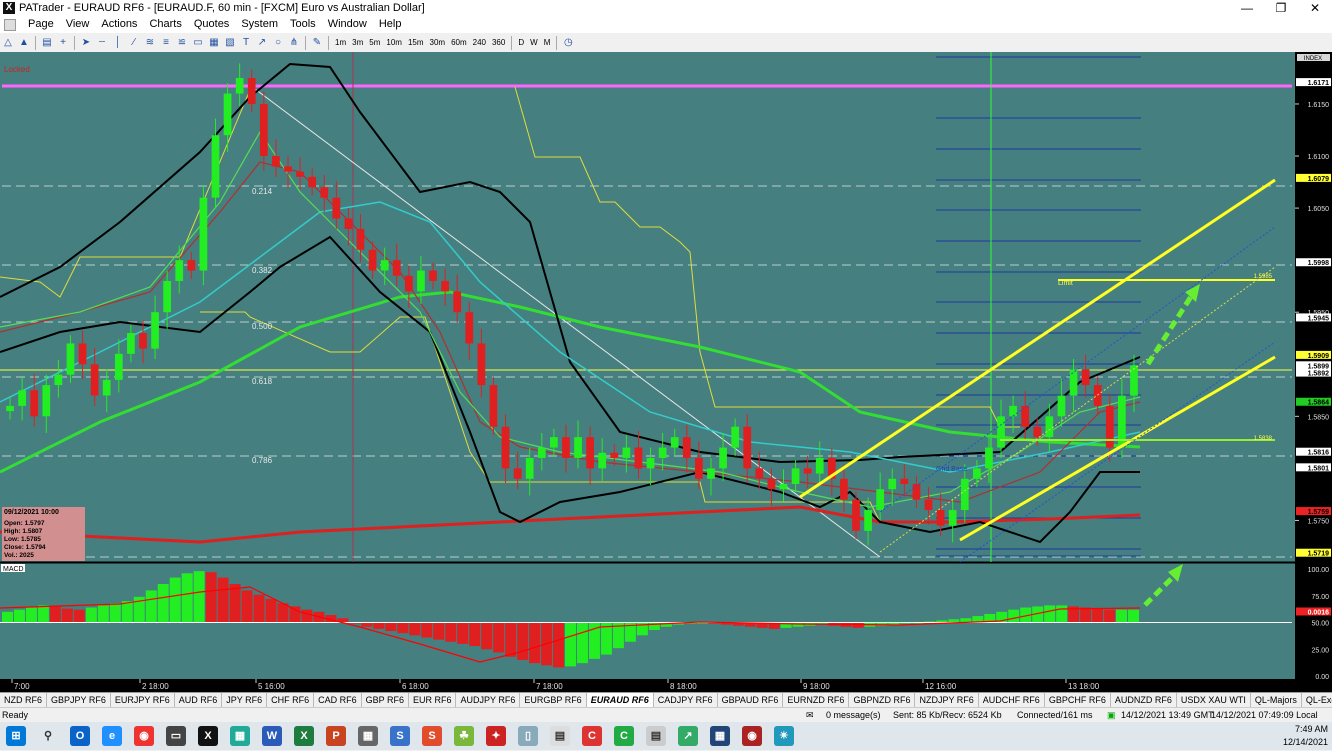 The image size is (1332, 751). Describe the element at coordinates (357, 43) in the screenshot. I see `tf-3m: 3m` at that location.